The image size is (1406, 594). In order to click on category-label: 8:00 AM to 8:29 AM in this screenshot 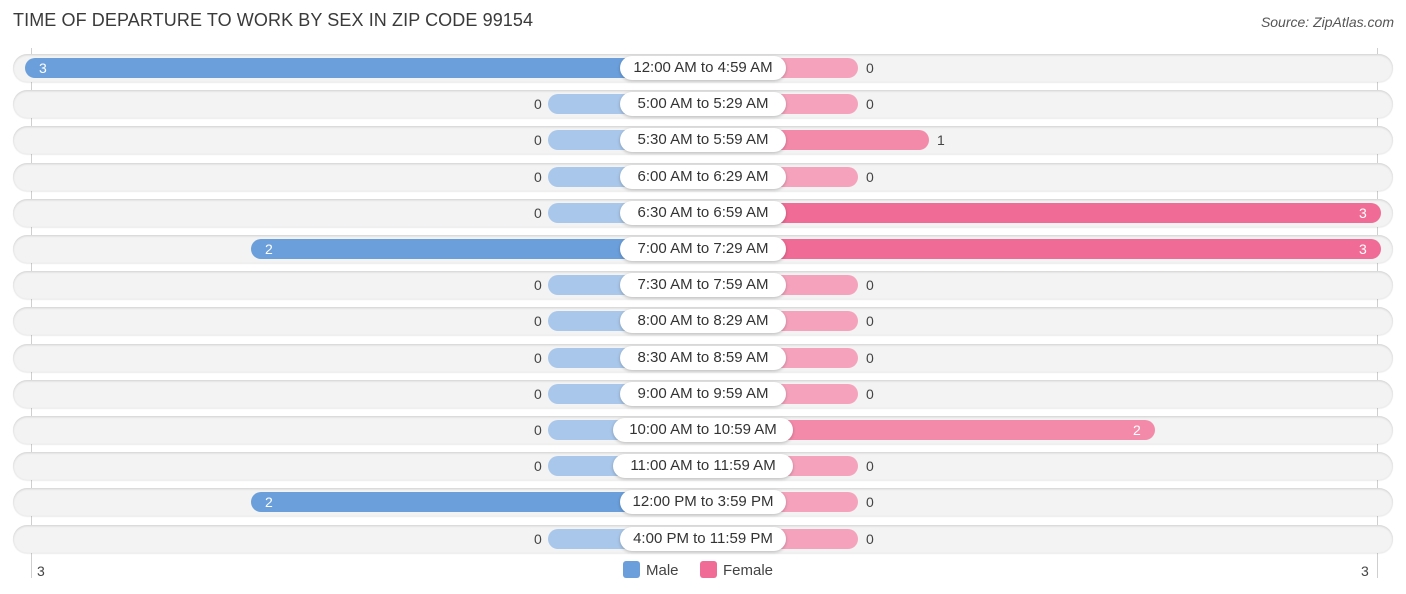, I will do `click(703, 321)`.